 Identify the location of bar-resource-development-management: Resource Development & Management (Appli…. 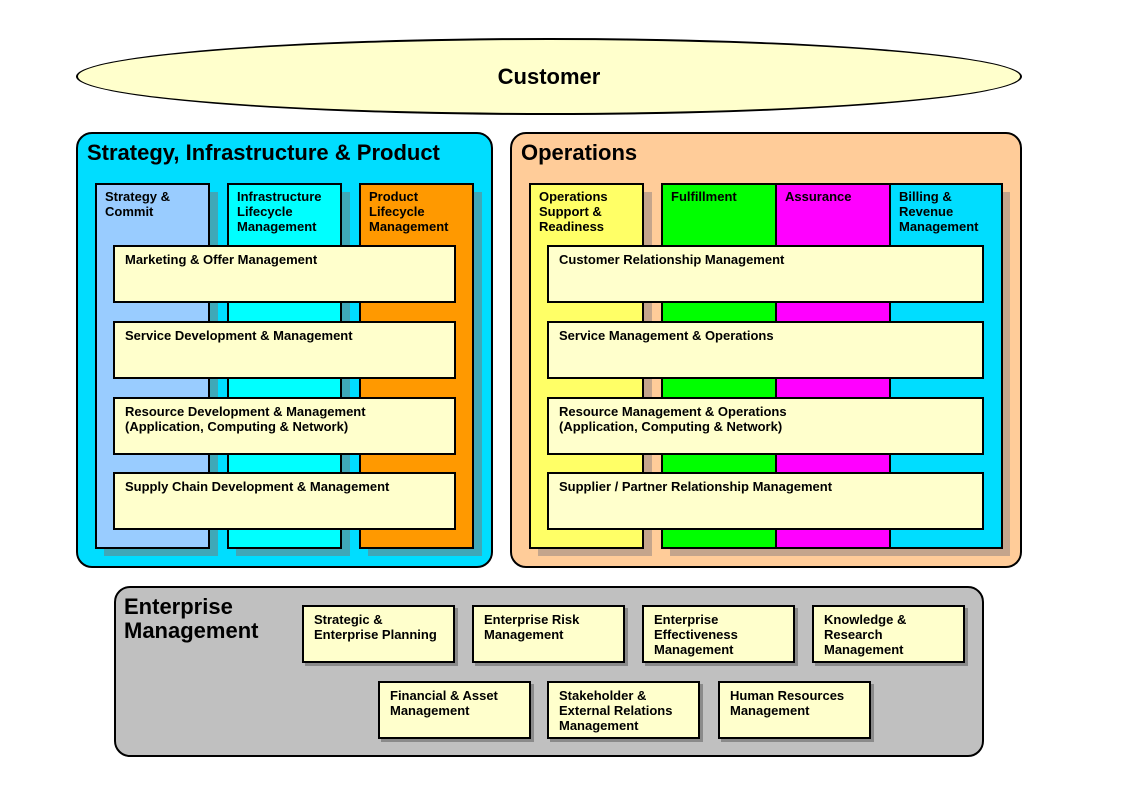
(284, 426).